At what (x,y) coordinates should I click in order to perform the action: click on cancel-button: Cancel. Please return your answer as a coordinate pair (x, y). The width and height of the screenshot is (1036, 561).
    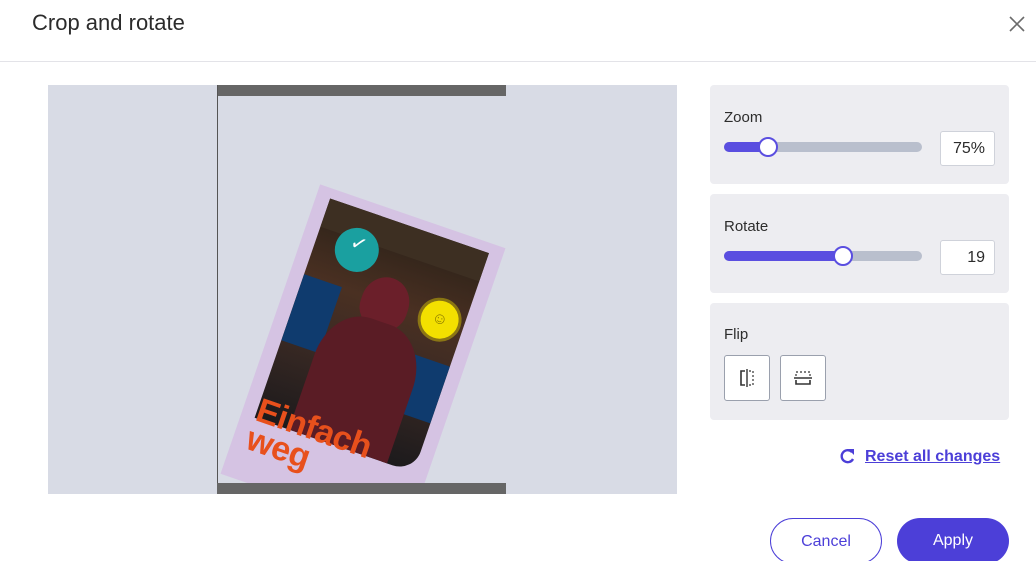
    Looking at the image, I should click on (826, 539).